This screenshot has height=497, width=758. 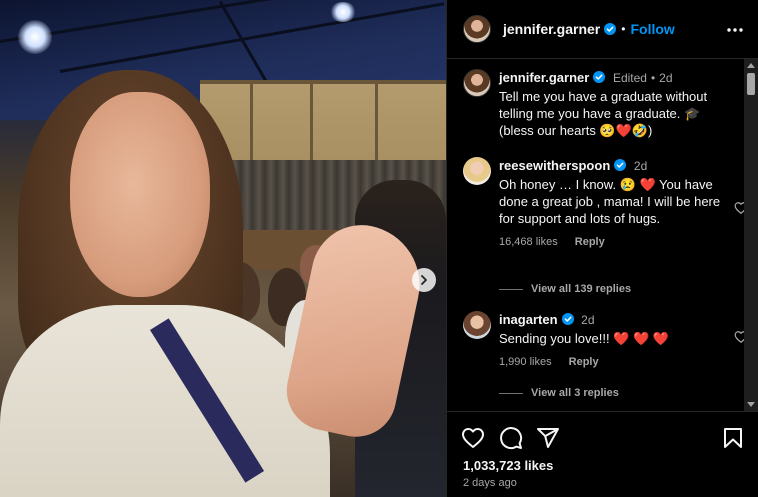 What do you see at coordinates (665, 78) in the screenshot?
I see `caption-time: 2d` at bounding box center [665, 78].